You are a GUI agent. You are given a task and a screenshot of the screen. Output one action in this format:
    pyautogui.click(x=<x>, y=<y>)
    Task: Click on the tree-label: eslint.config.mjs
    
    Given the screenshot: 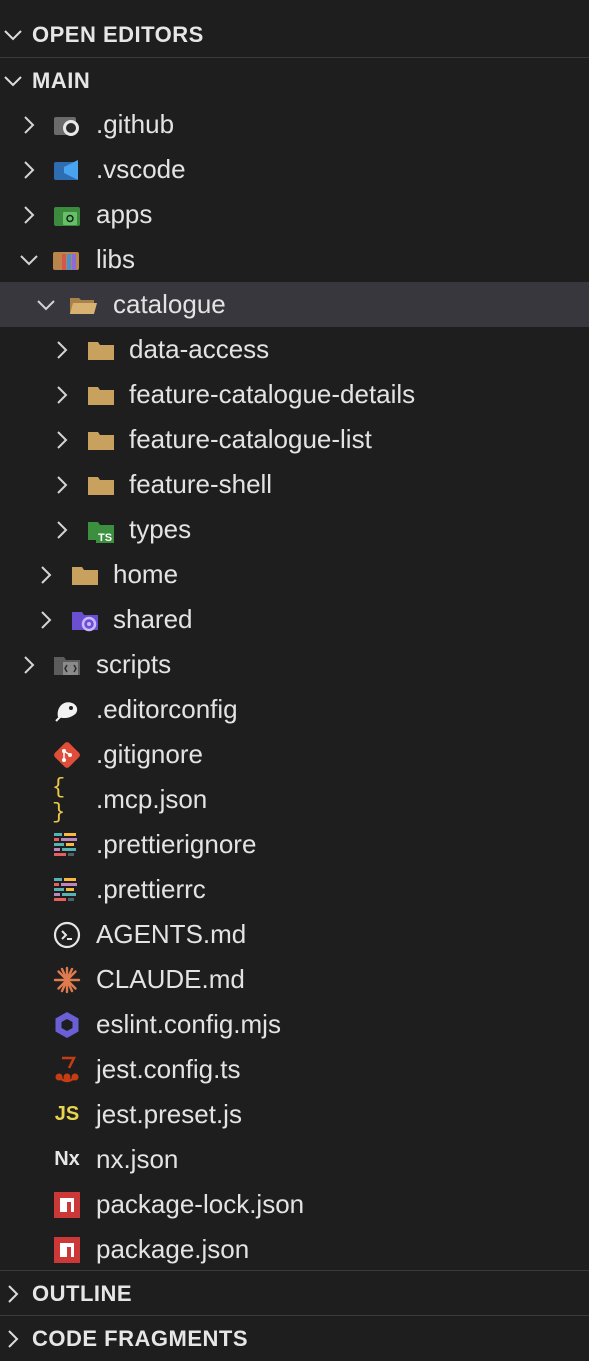 What is the action you would take?
    pyautogui.click(x=188, y=1024)
    